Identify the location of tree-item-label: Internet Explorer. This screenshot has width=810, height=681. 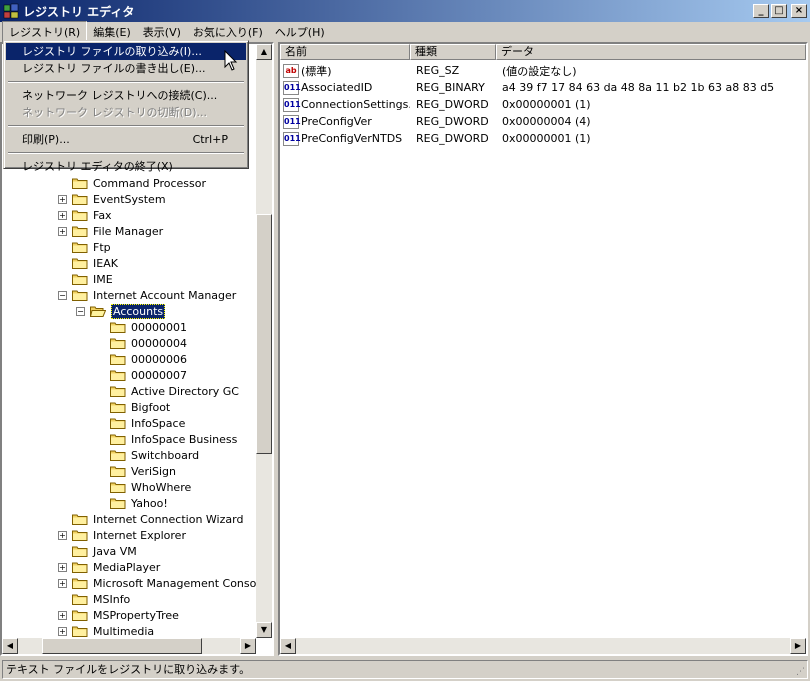
(139, 535).